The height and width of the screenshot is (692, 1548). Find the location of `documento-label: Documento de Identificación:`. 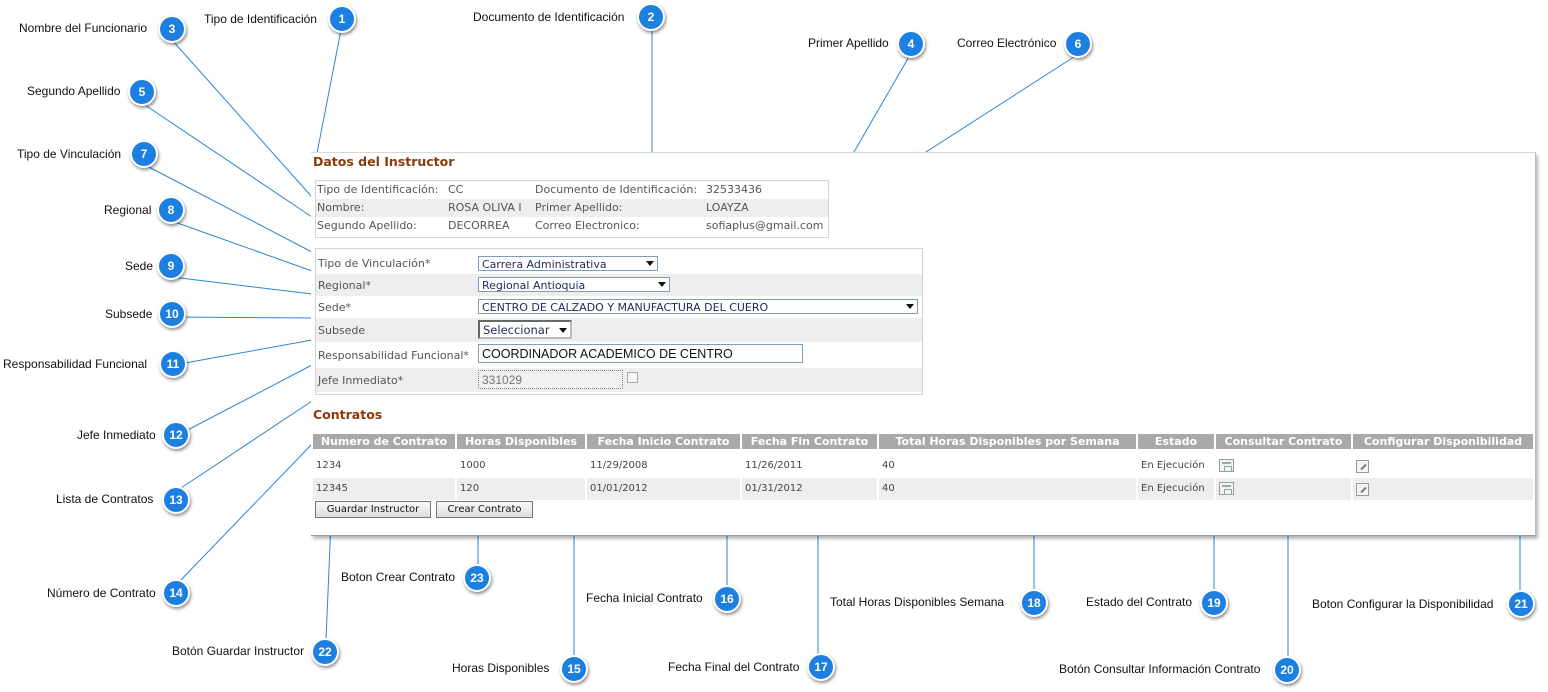

documento-label: Documento de Identificación: is located at coordinates (616, 189).